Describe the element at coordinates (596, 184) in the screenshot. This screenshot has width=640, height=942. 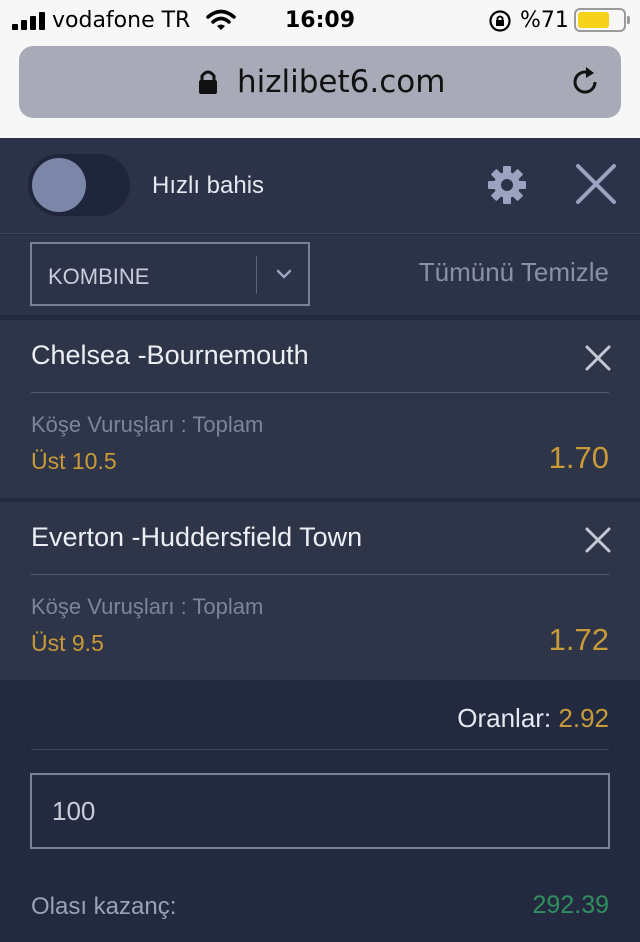
I see `close-icon` at that location.